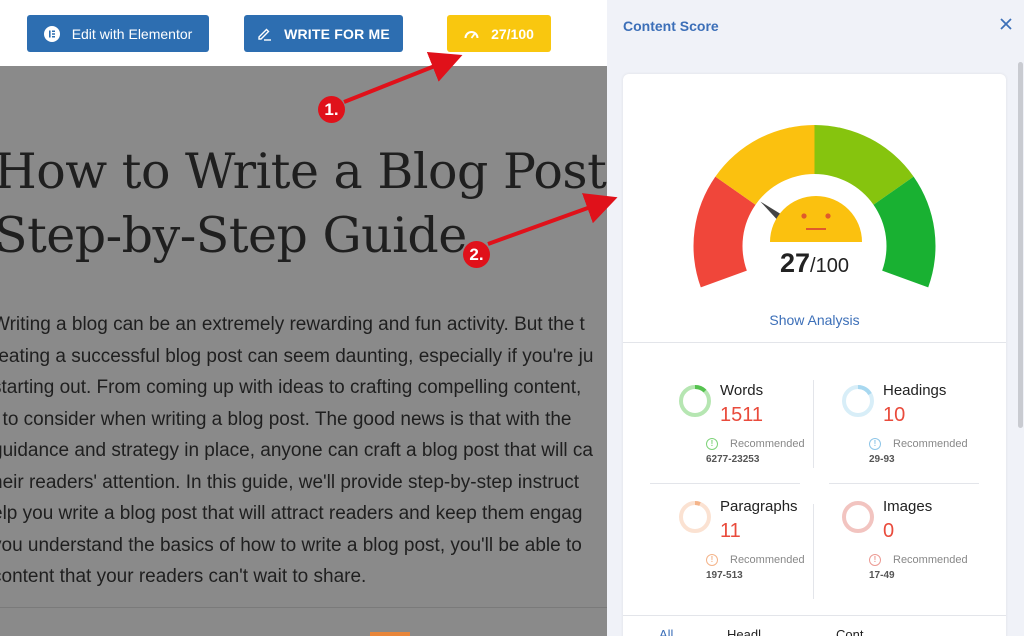 The height and width of the screenshot is (636, 1024). Describe the element at coordinates (695, 401) in the screenshot. I see `words-progress-ring` at that location.